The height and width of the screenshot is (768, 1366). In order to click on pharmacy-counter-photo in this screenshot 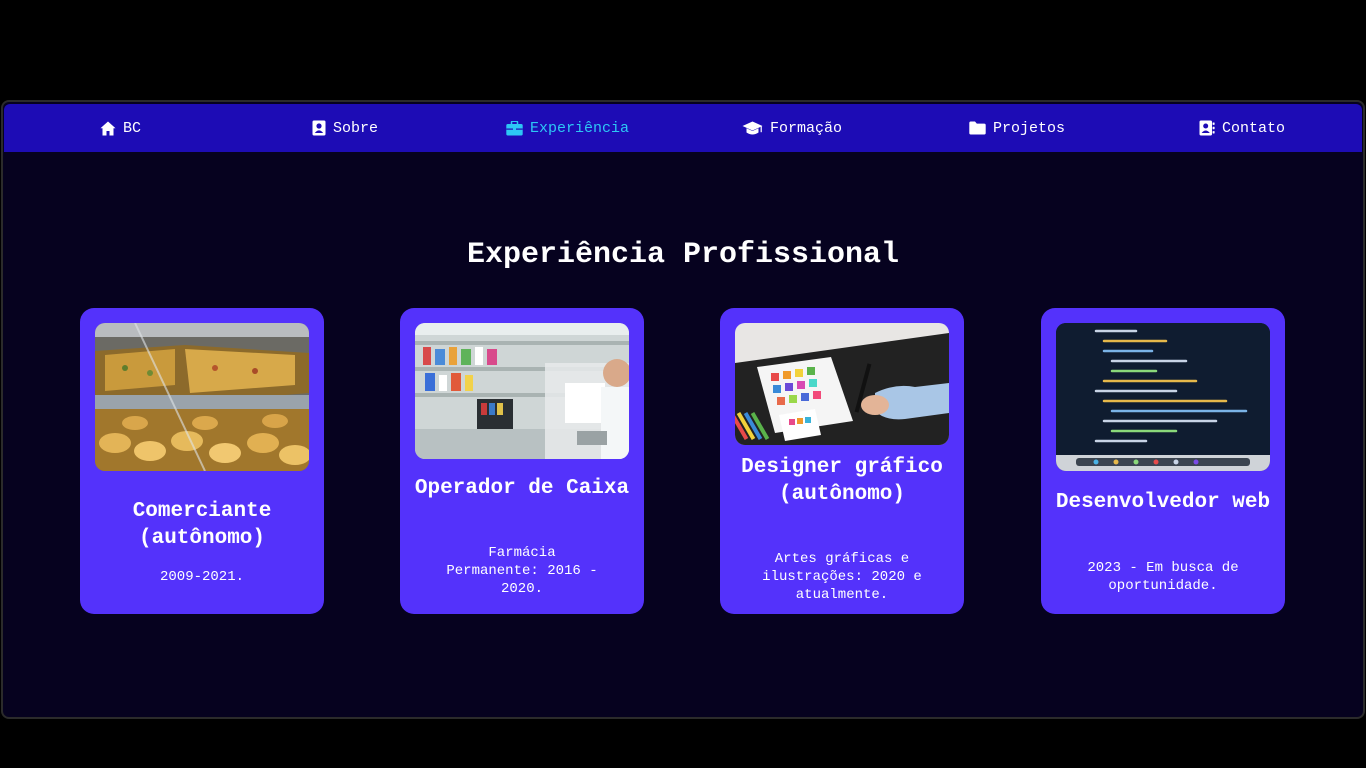, I will do `click(522, 391)`.